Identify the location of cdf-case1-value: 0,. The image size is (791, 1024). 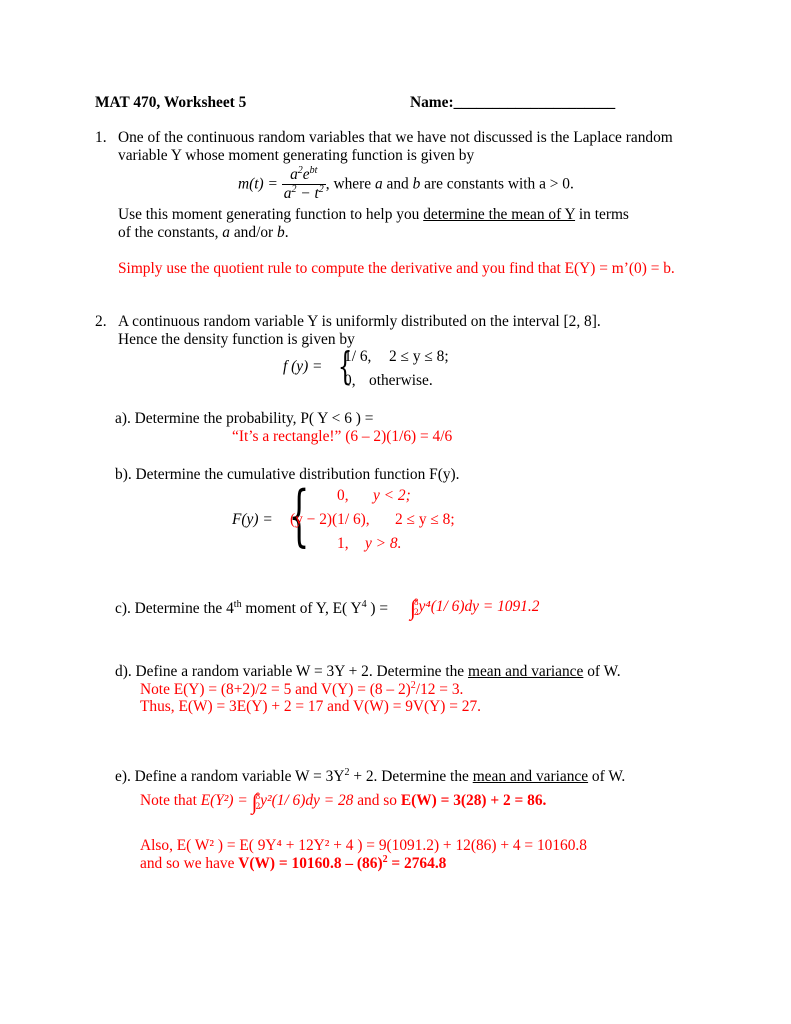
(343, 495).